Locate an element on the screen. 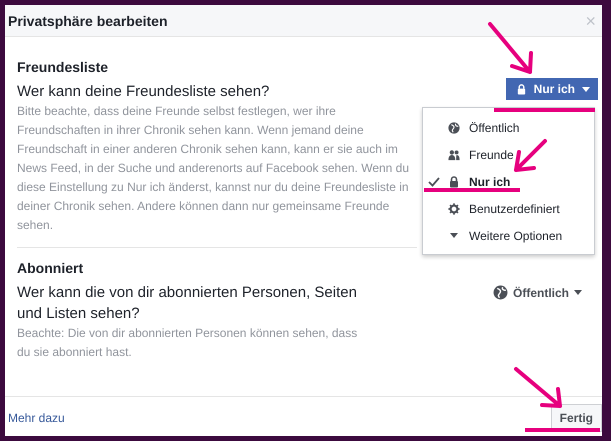 This screenshot has width=611, height=441. audience-dropdown: Öffentlich is located at coordinates (537, 292).